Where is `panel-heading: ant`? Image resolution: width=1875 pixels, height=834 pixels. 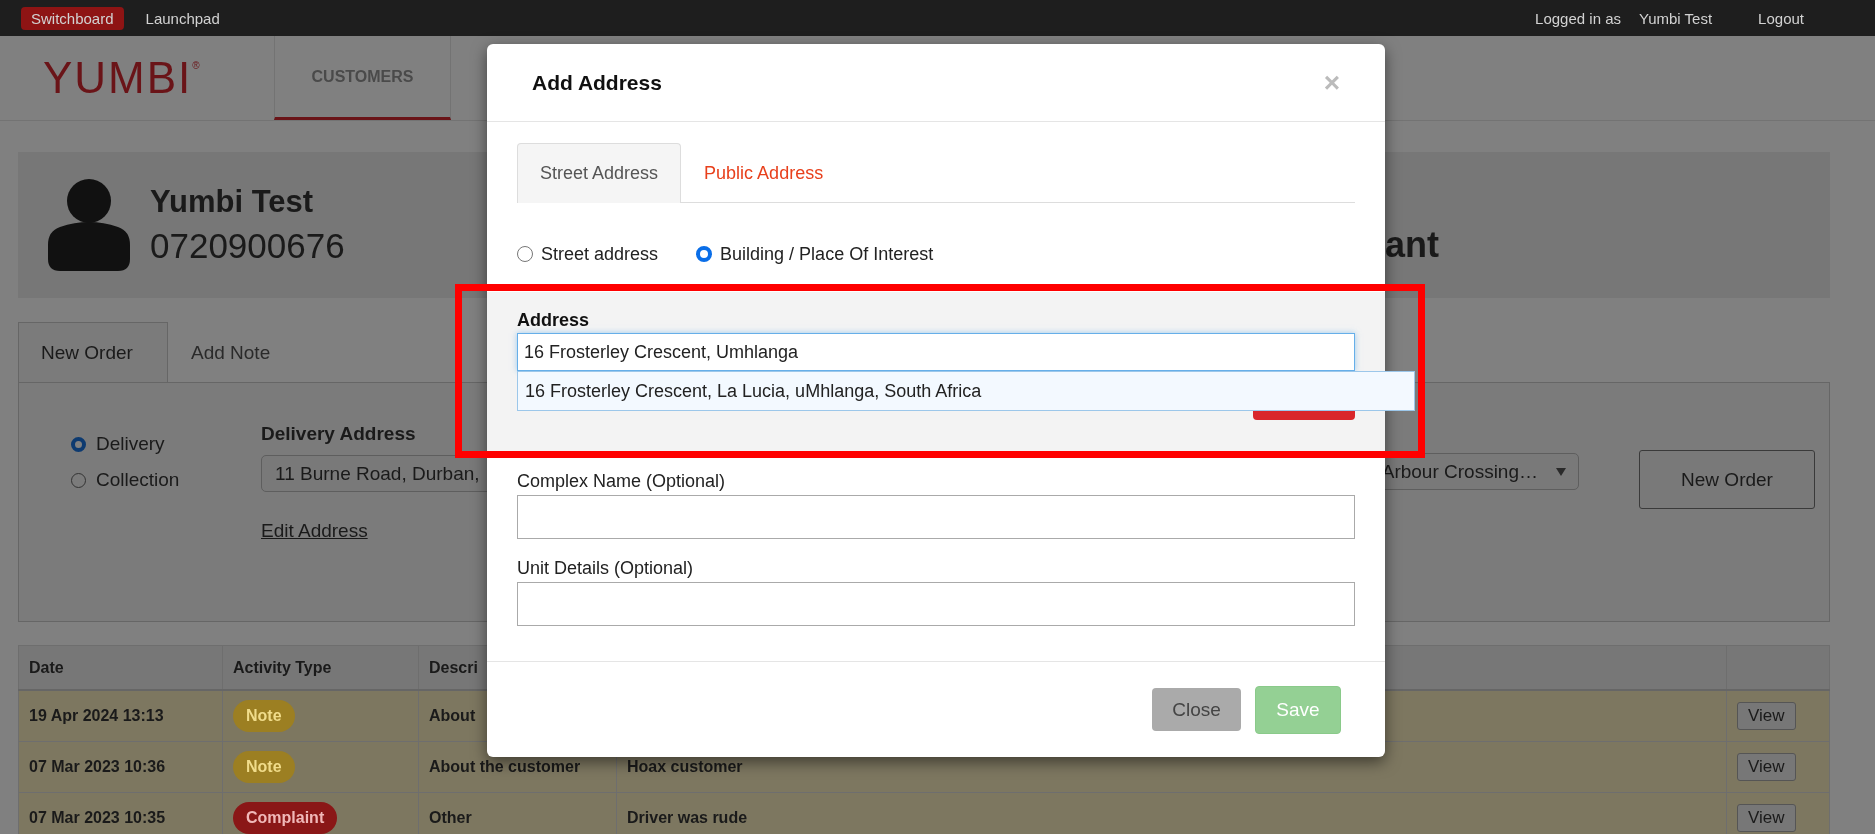 panel-heading: ant is located at coordinates (1412, 245).